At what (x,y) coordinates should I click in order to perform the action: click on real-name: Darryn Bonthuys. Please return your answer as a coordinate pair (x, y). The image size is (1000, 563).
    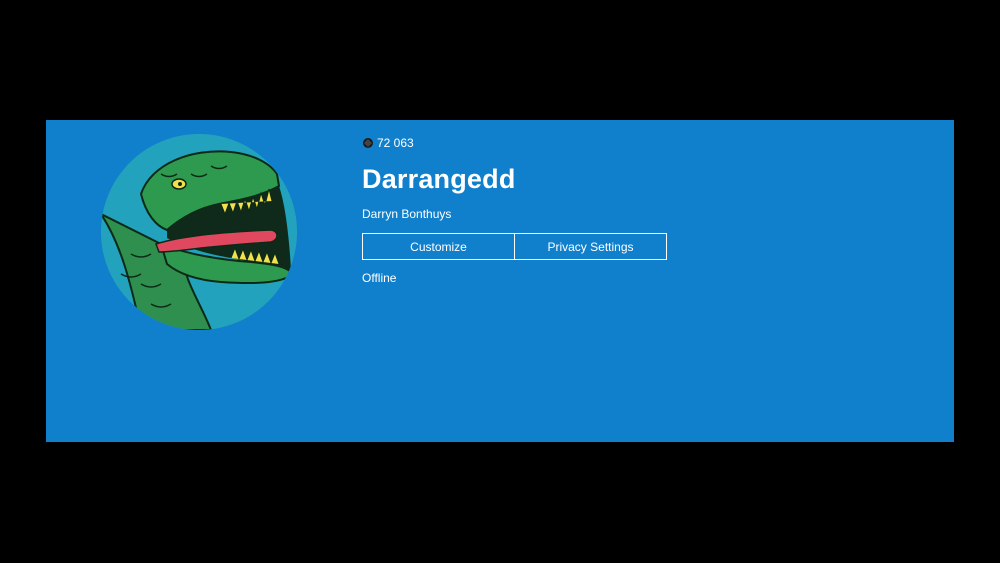
    Looking at the image, I should click on (407, 214).